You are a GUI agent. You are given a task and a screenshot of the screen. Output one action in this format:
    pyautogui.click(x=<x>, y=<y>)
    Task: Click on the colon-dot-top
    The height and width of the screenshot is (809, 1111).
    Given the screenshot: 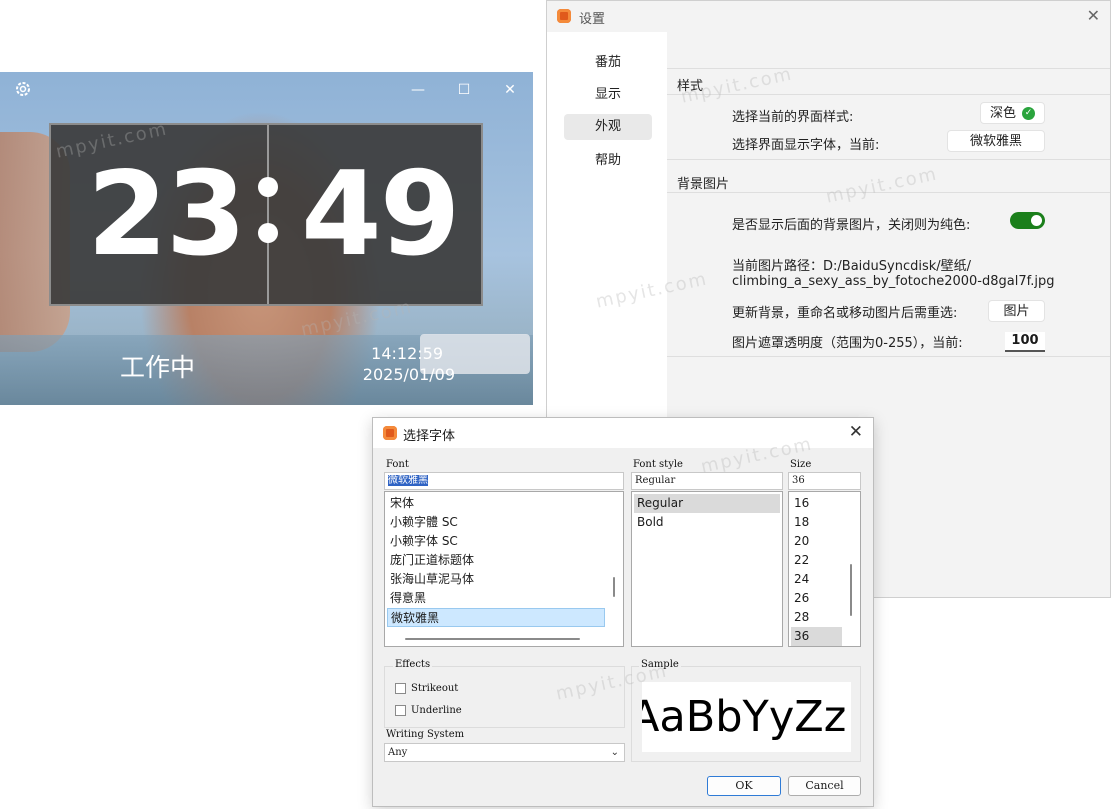 What is the action you would take?
    pyautogui.click(x=268, y=187)
    